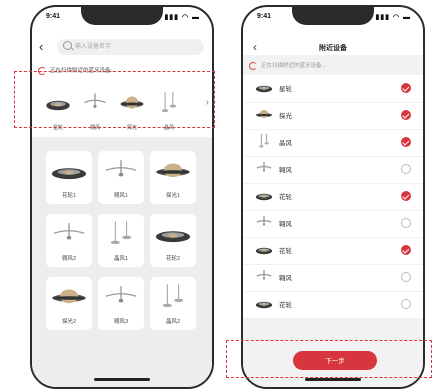 This screenshot has width=438, height=392. What do you see at coordinates (69, 303) in the screenshot?
I see `product-card: 探光2` at bounding box center [69, 303].